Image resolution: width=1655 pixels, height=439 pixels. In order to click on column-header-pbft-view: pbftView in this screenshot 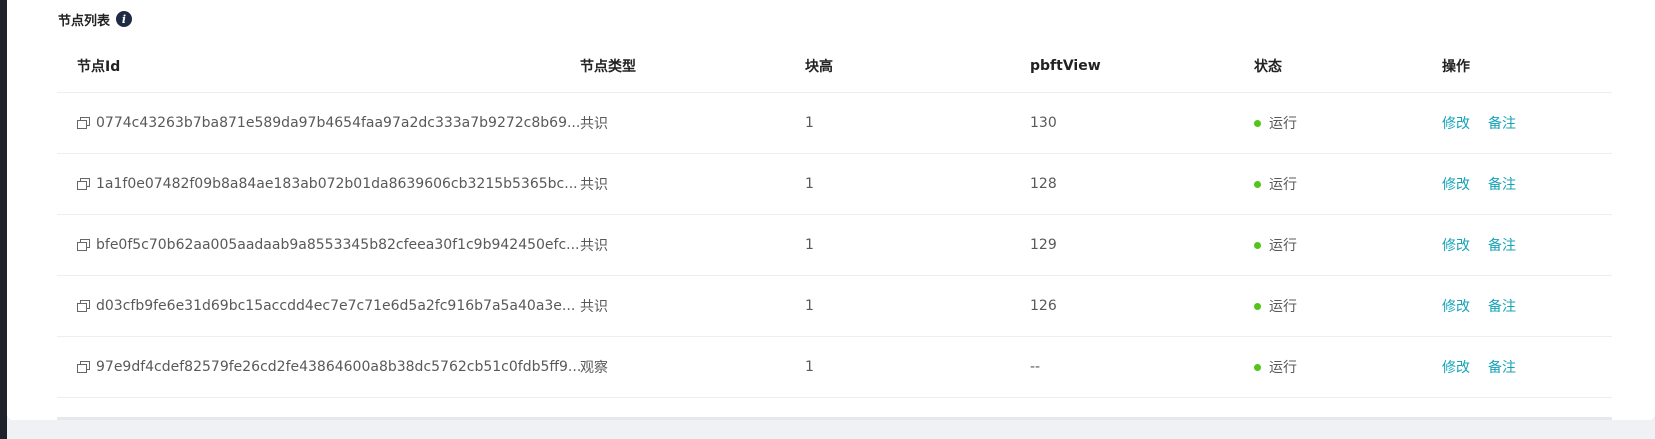, I will do `click(1065, 66)`.